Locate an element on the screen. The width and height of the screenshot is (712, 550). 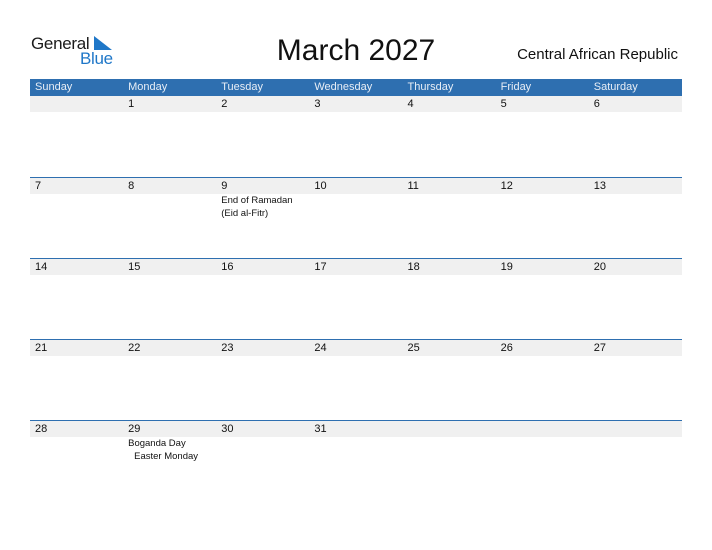
week-row: 14 15 16 17 18 19 20 is located at coordinates (356, 298).